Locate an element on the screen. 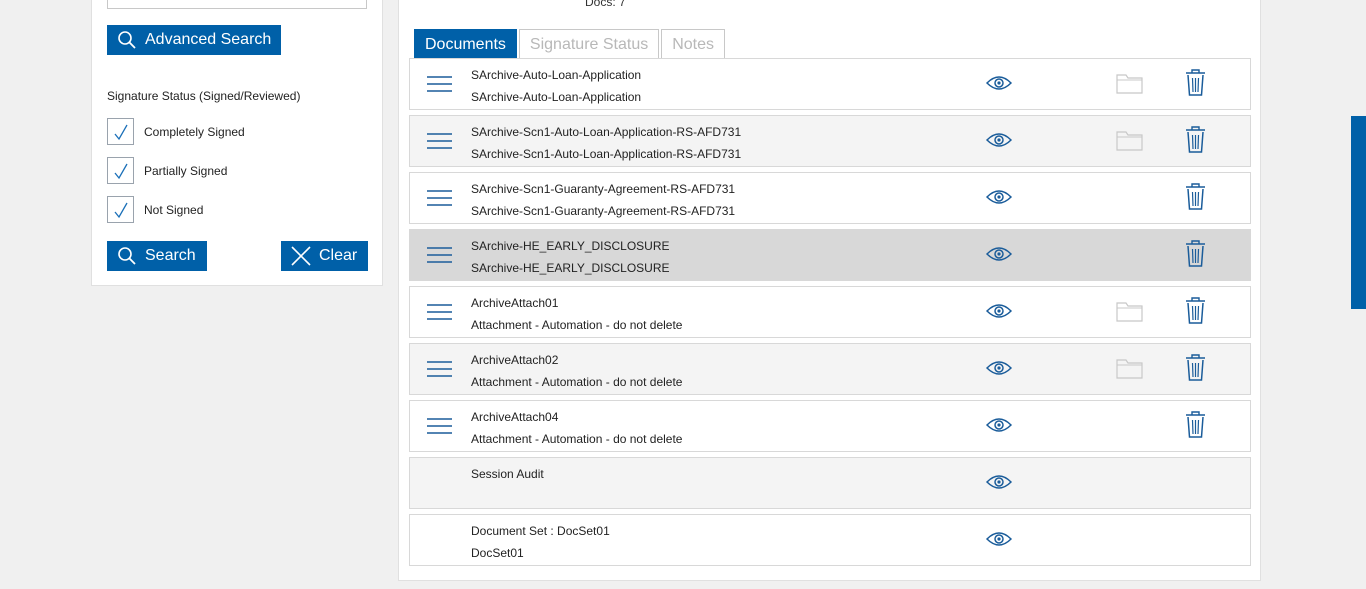 The height and width of the screenshot is (589, 1366). document-subtitle: SArchive-HE_EARLY_DISCLOSURE is located at coordinates (570, 268).